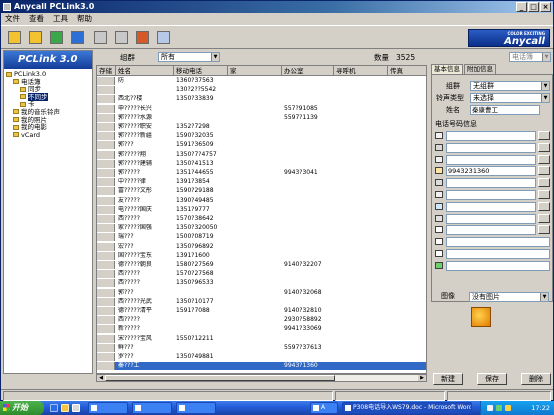 This screenshot has height=415, width=554. Describe the element at coordinates (261, 274) in the screenshot. I see `table-row: 西????? 1570?27568` at that location.